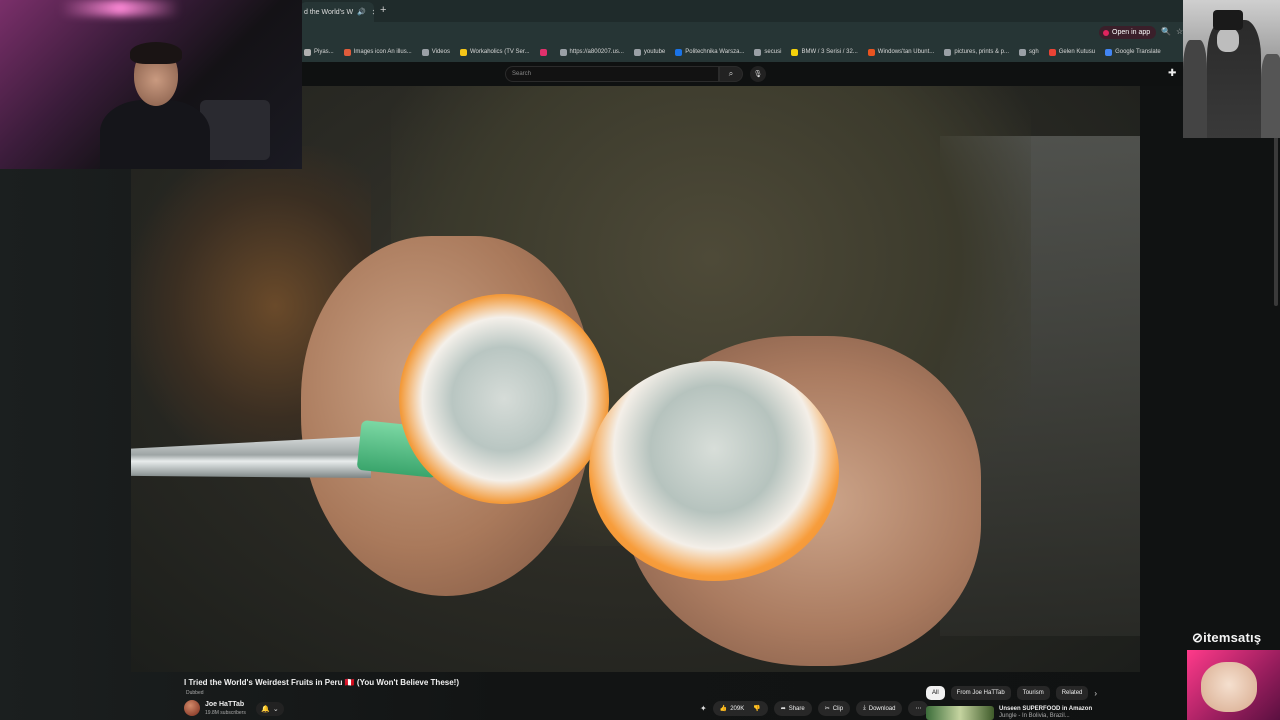 The image size is (1280, 720). Describe the element at coordinates (654, 52) in the screenshot. I see `bookmark-label: youtube` at that location.